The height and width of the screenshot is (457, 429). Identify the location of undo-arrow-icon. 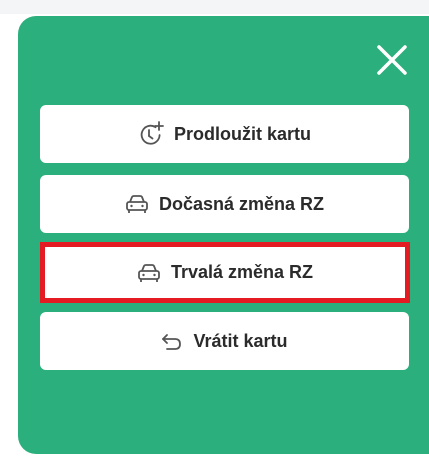
(172, 341).